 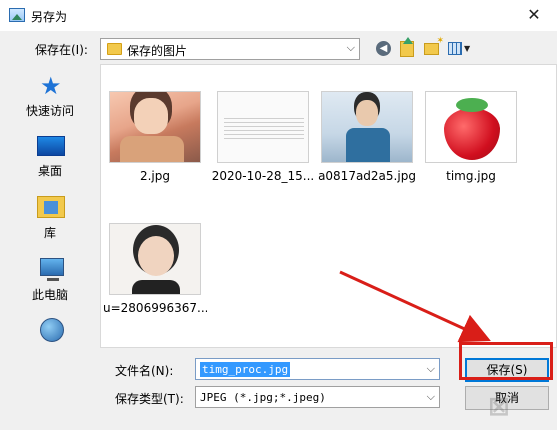 I want to click on sidebar-item-quick-access: ★ 快速访问, so click(x=50, y=96).